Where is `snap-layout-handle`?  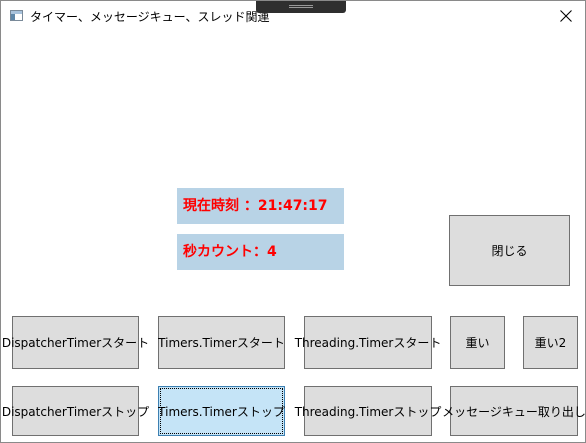
snap-layout-handle is located at coordinates (301, 7).